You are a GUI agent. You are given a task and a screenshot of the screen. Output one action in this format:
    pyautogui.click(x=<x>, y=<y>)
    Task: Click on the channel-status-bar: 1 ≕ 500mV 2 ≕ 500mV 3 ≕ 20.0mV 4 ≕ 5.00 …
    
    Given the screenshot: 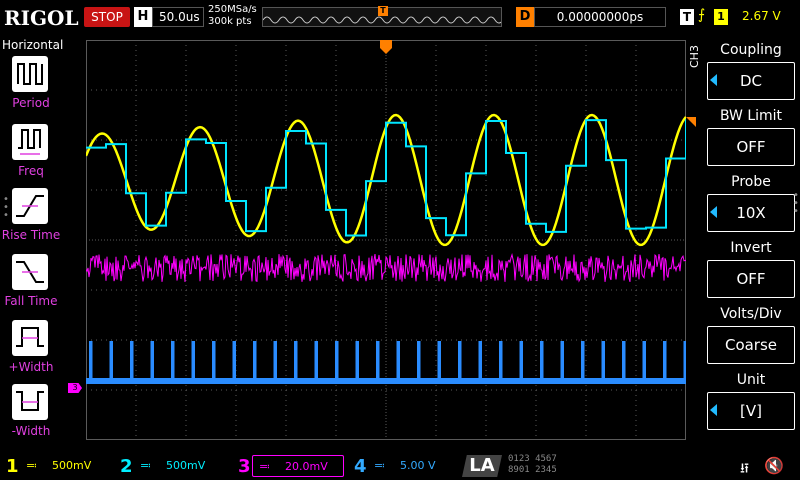 What is the action you would take?
    pyautogui.click(x=400, y=465)
    